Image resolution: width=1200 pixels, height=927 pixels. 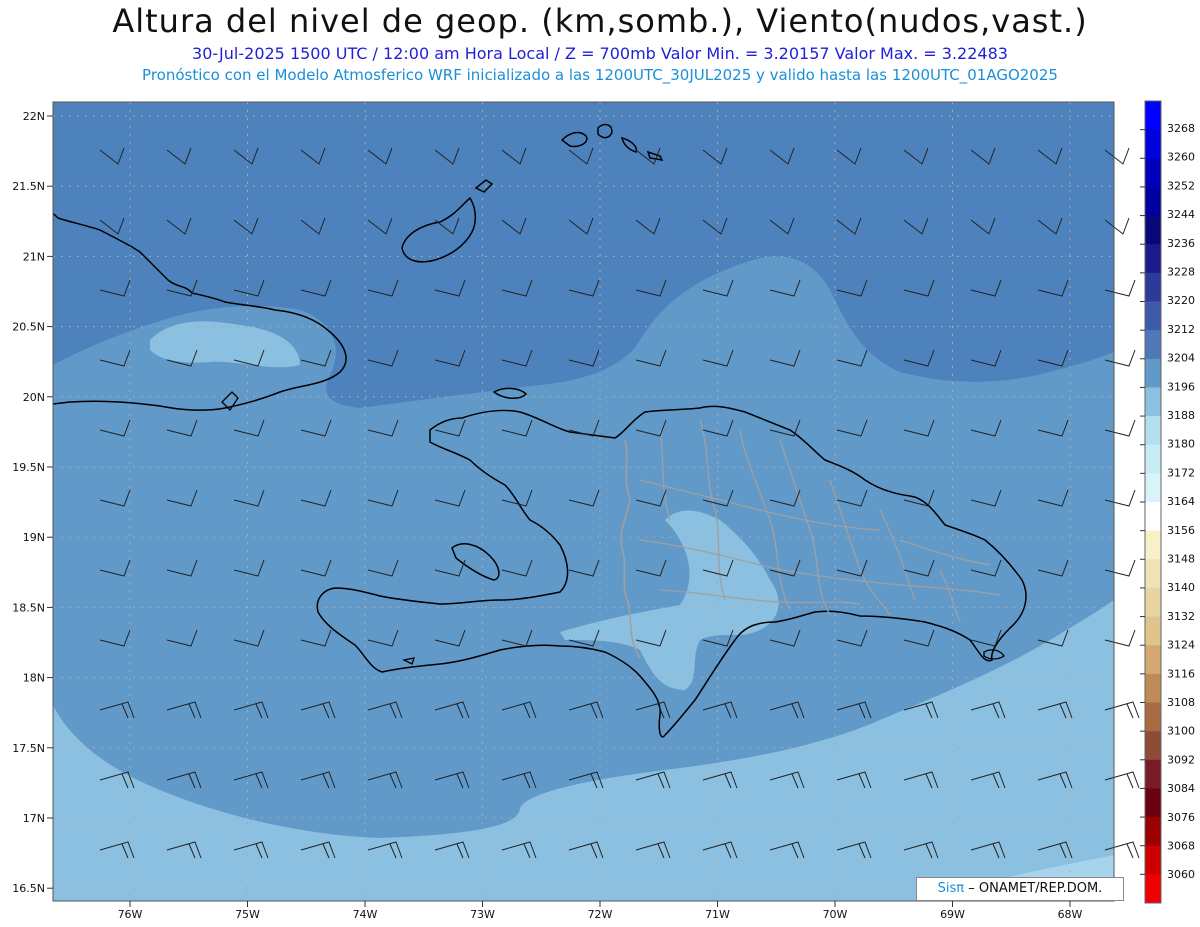 I want to click on colorbar-label: 3196, so click(x=1181, y=386).